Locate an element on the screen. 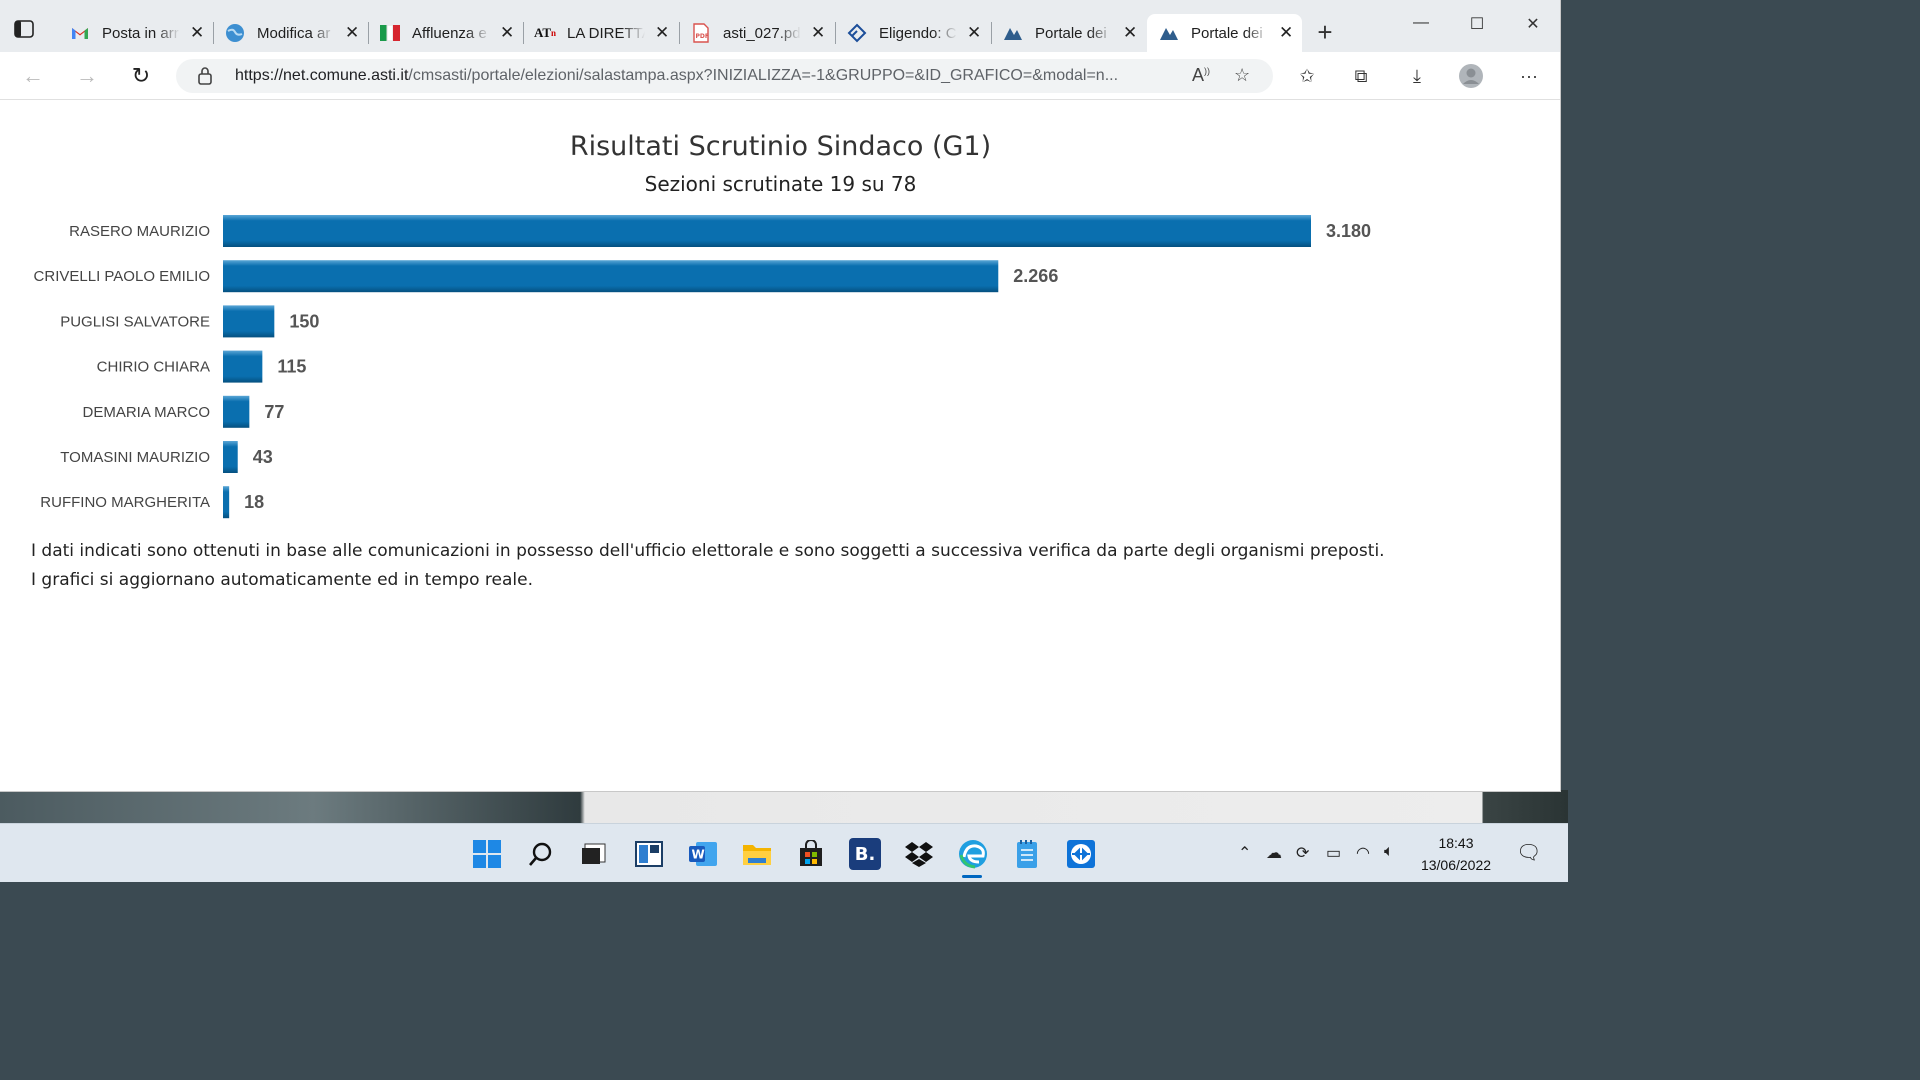  tab-portale-1: Portale dei ✕ is located at coordinates (1068, 33).